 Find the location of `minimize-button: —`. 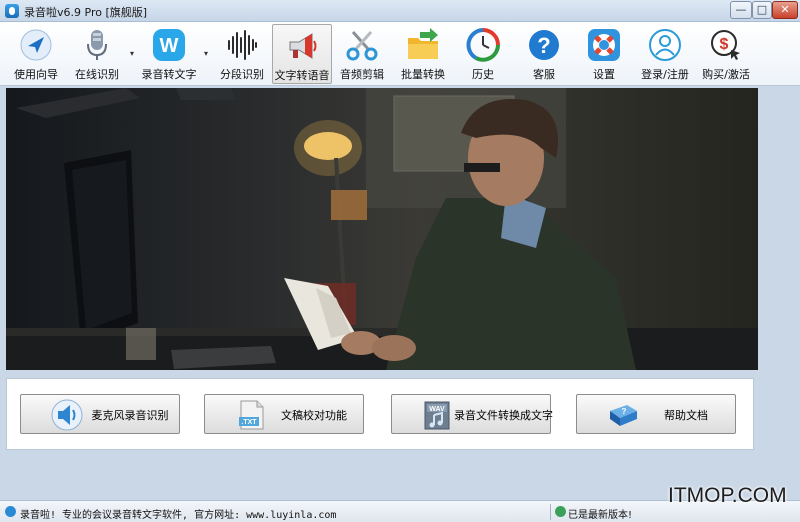

minimize-button: — is located at coordinates (741, 10).